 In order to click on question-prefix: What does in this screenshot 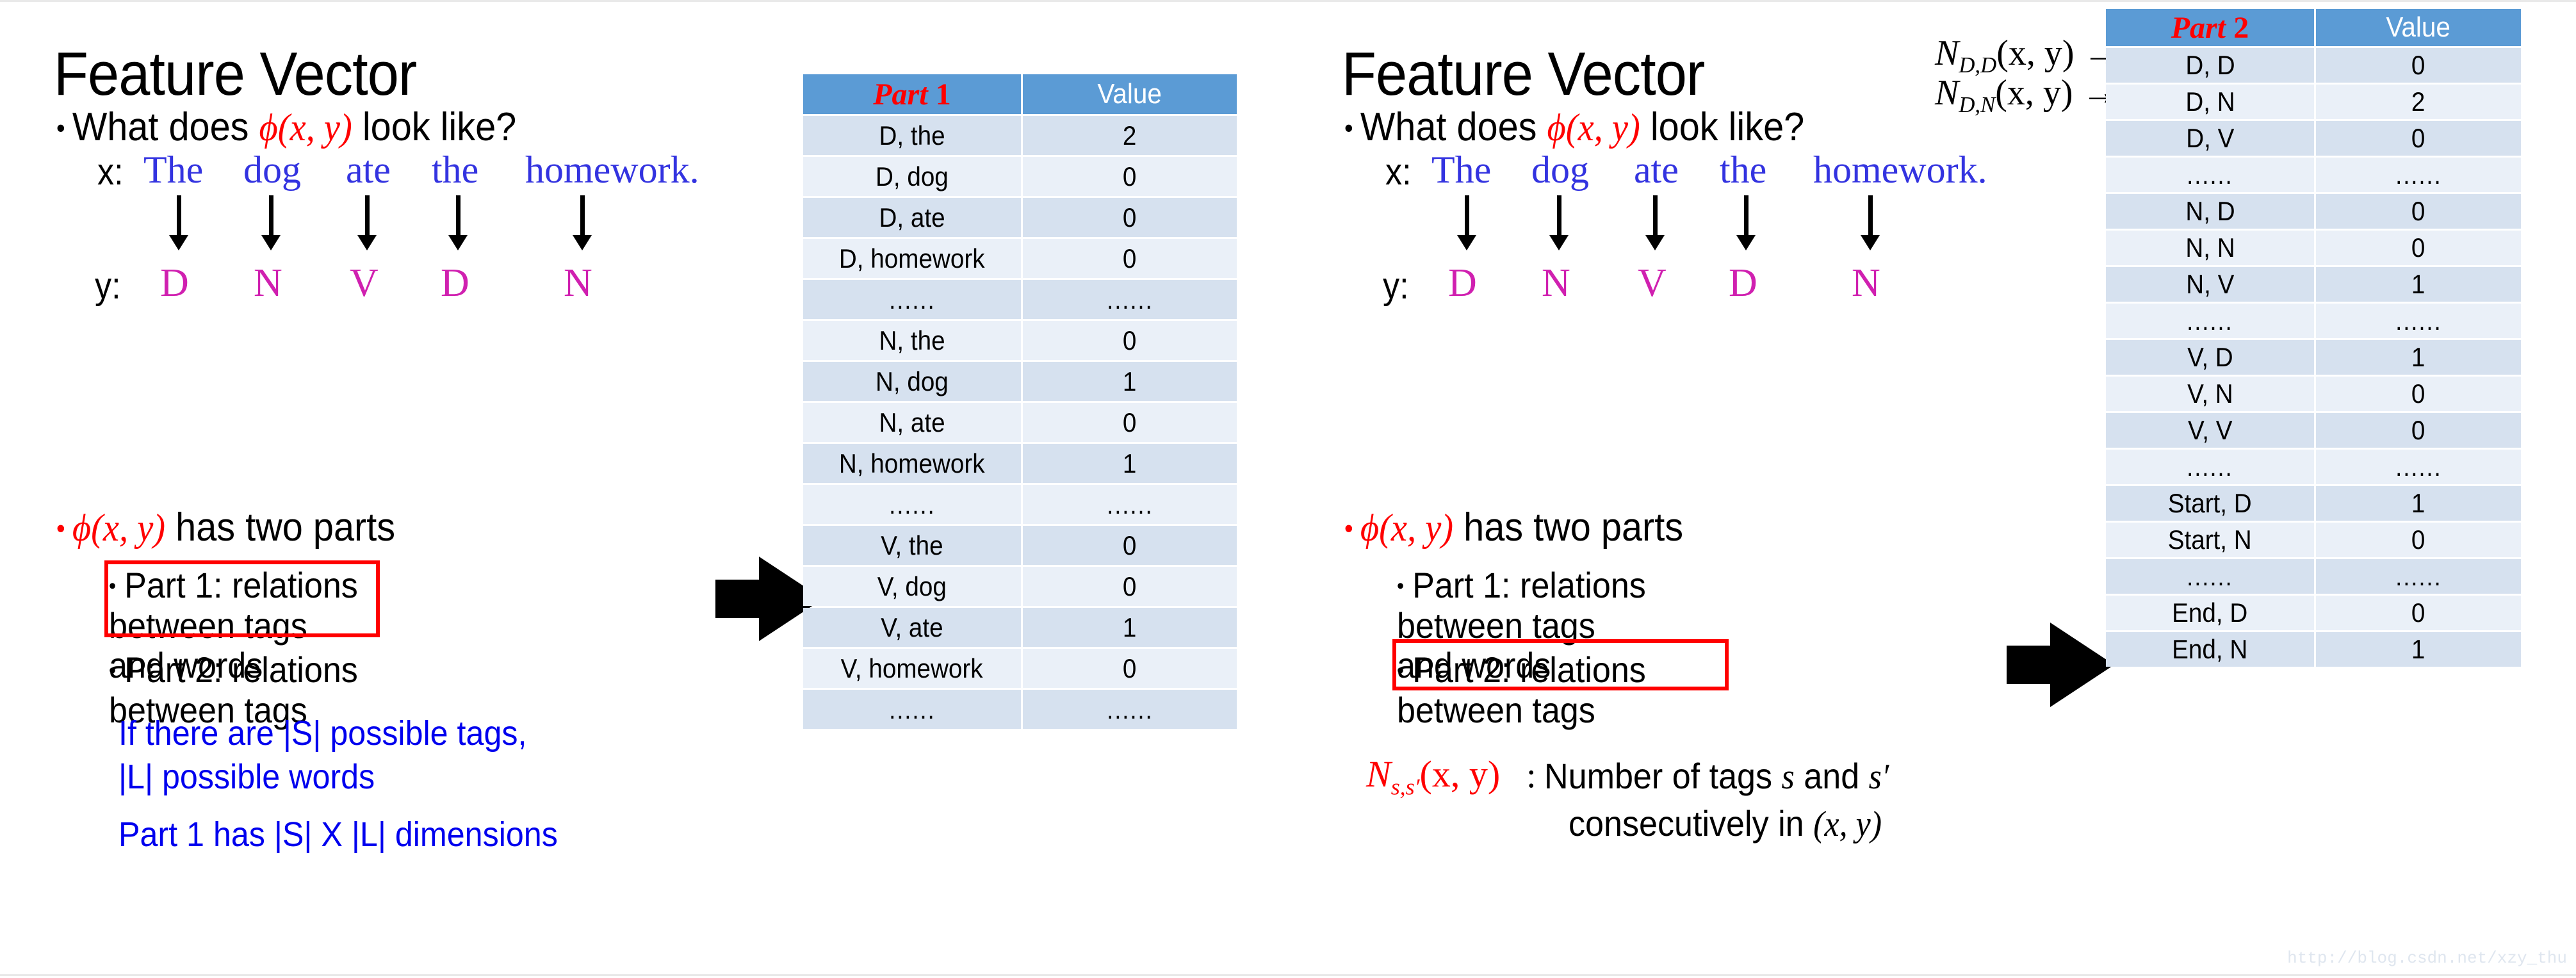, I will do `click(1448, 127)`.